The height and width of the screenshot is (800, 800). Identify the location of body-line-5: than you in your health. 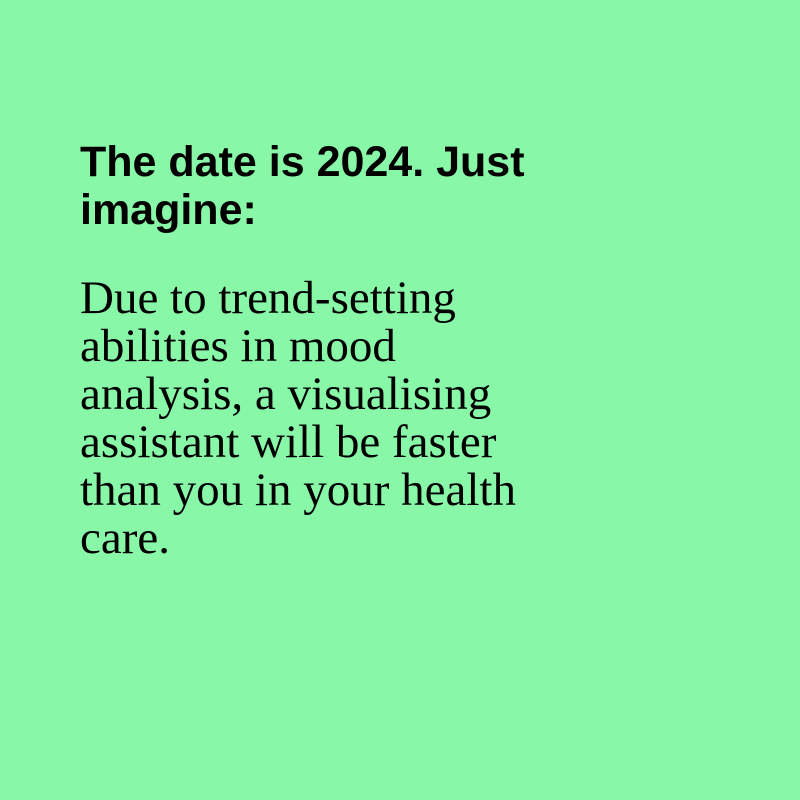
(298, 490).